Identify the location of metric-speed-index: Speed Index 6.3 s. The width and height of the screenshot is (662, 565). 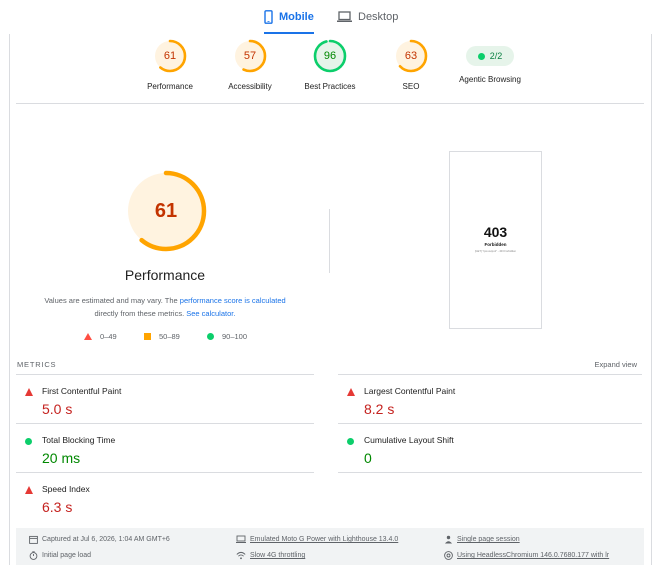
(164, 496).